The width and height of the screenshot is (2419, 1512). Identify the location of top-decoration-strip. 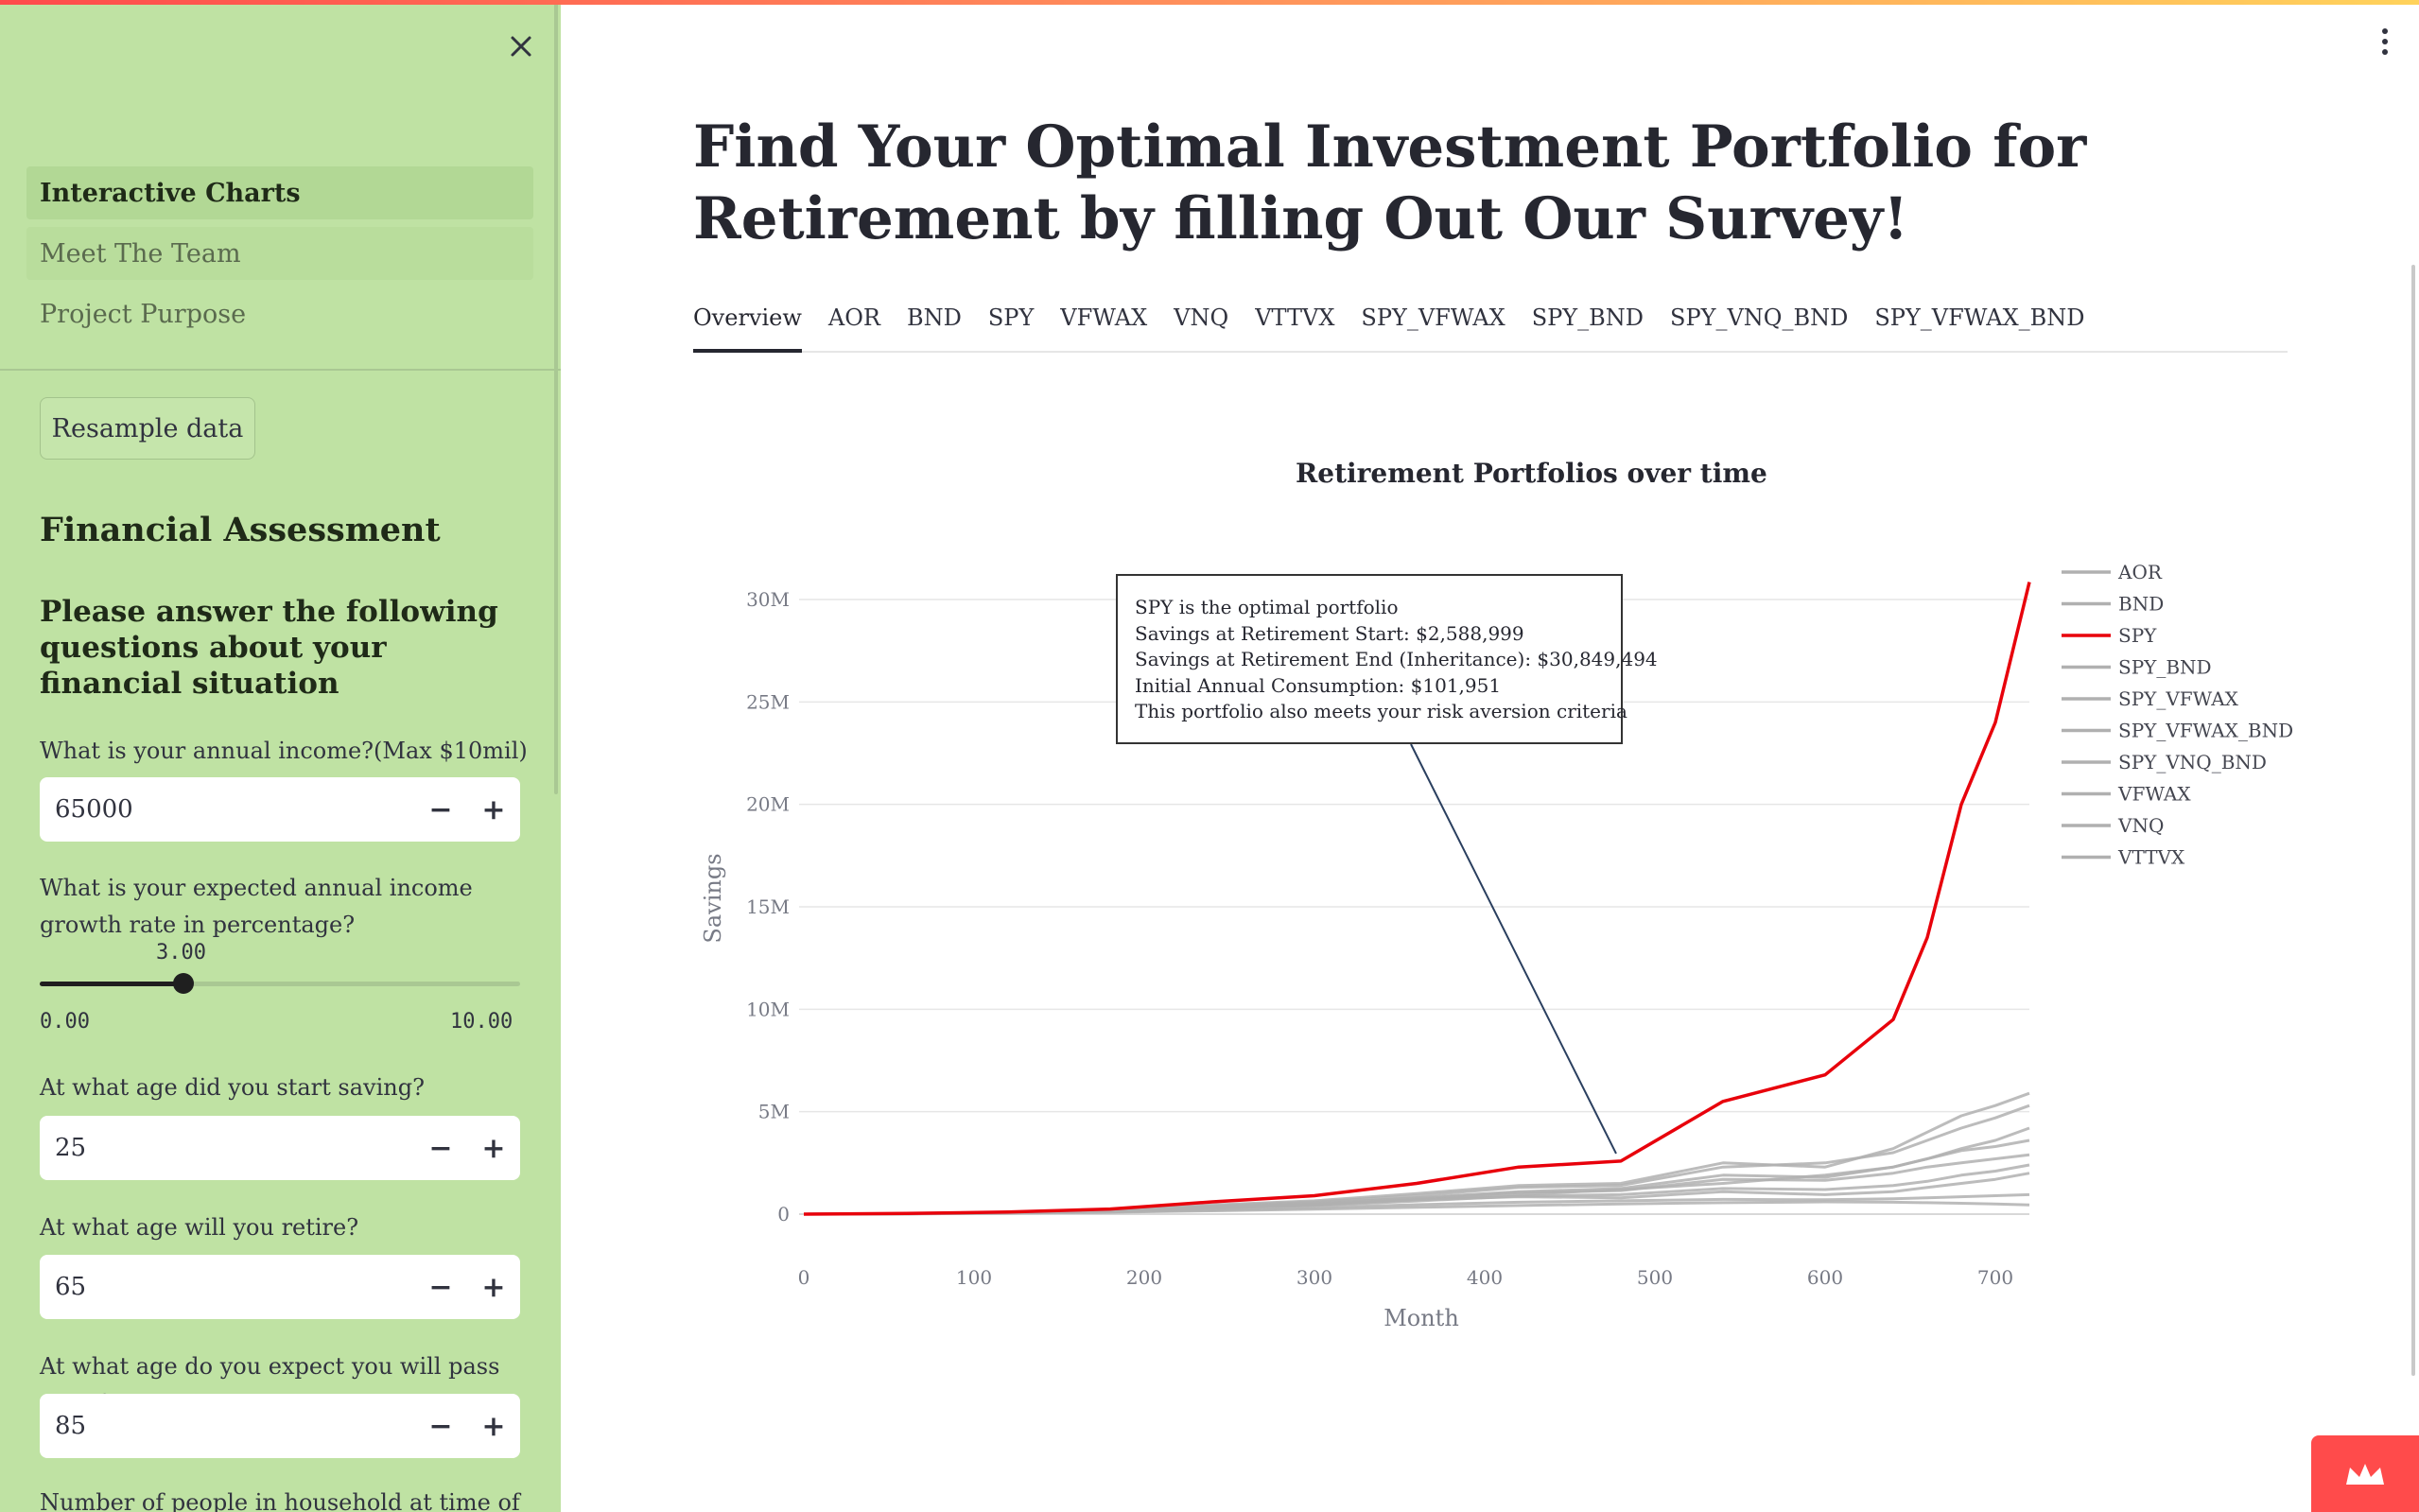
(1209, 2).